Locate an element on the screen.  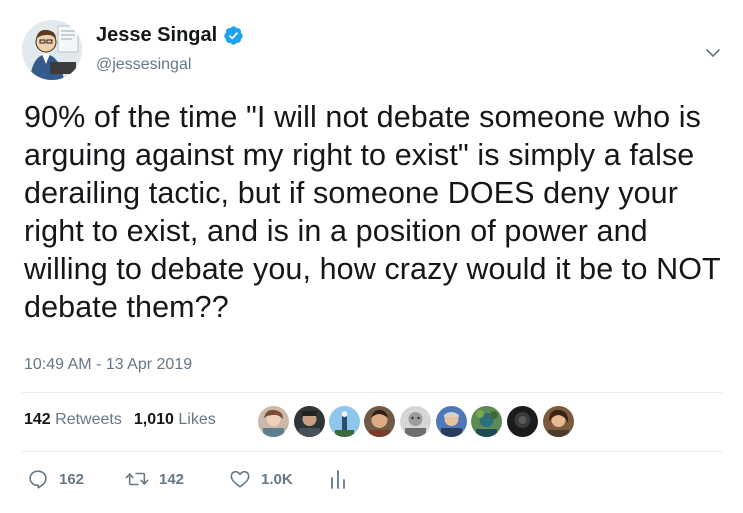
author-handle: @jessesingal is located at coordinates (143, 65).